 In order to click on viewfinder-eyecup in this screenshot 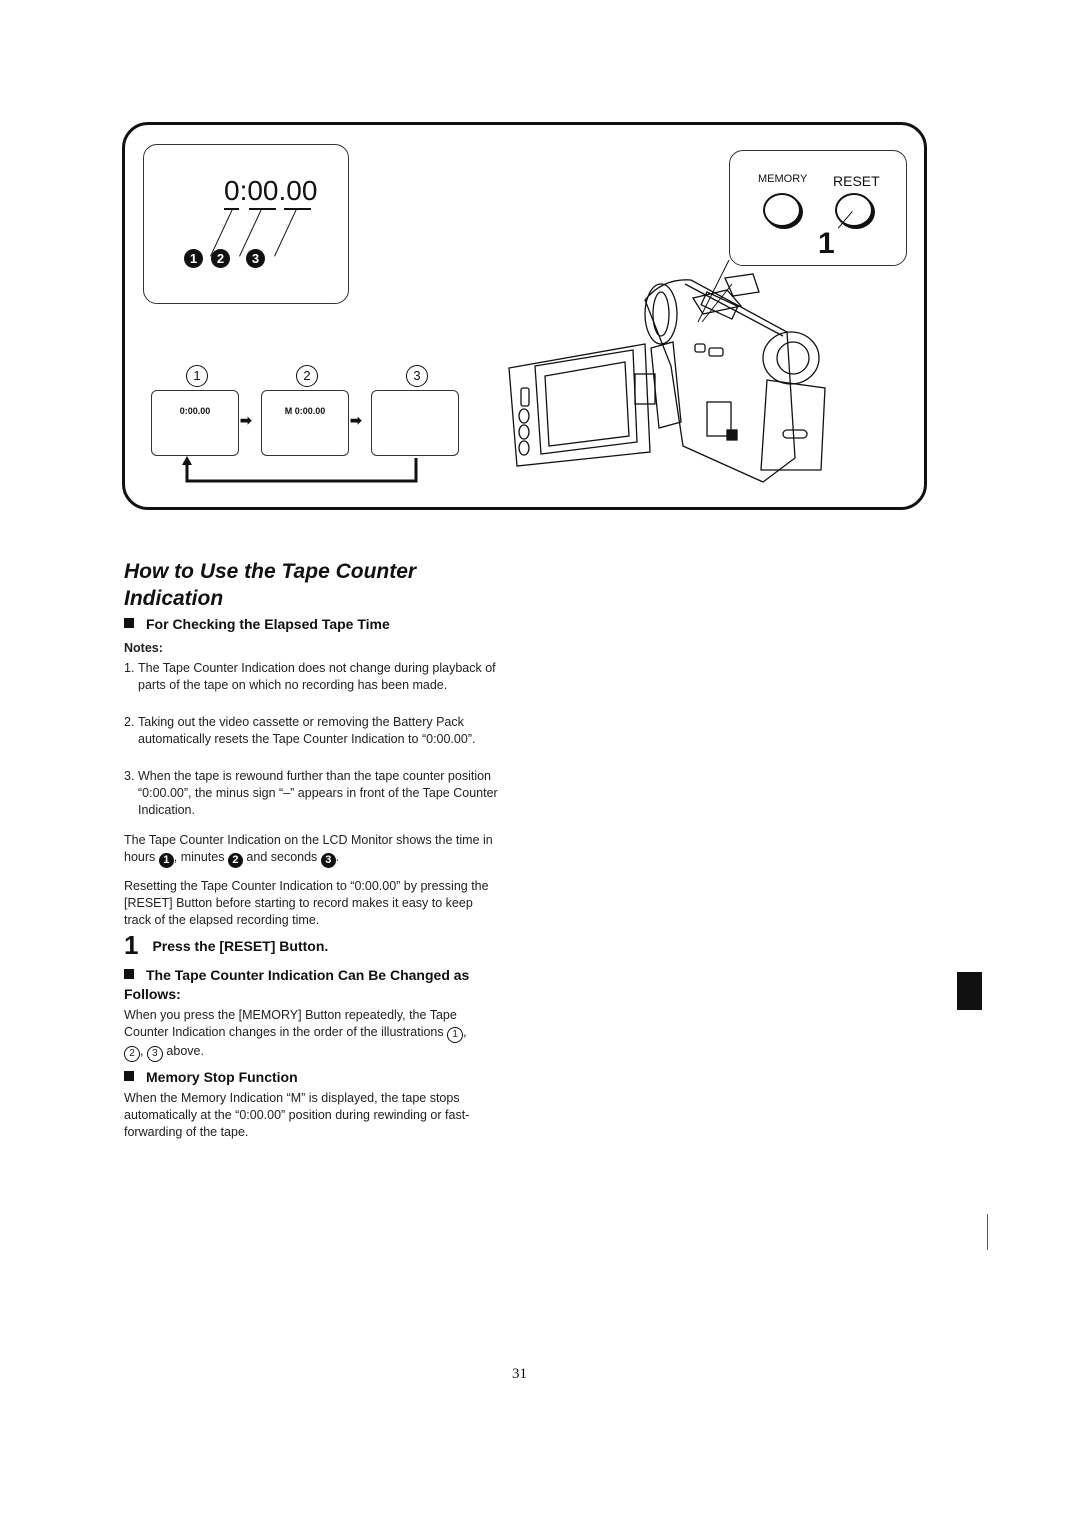, I will do `click(791, 358)`.